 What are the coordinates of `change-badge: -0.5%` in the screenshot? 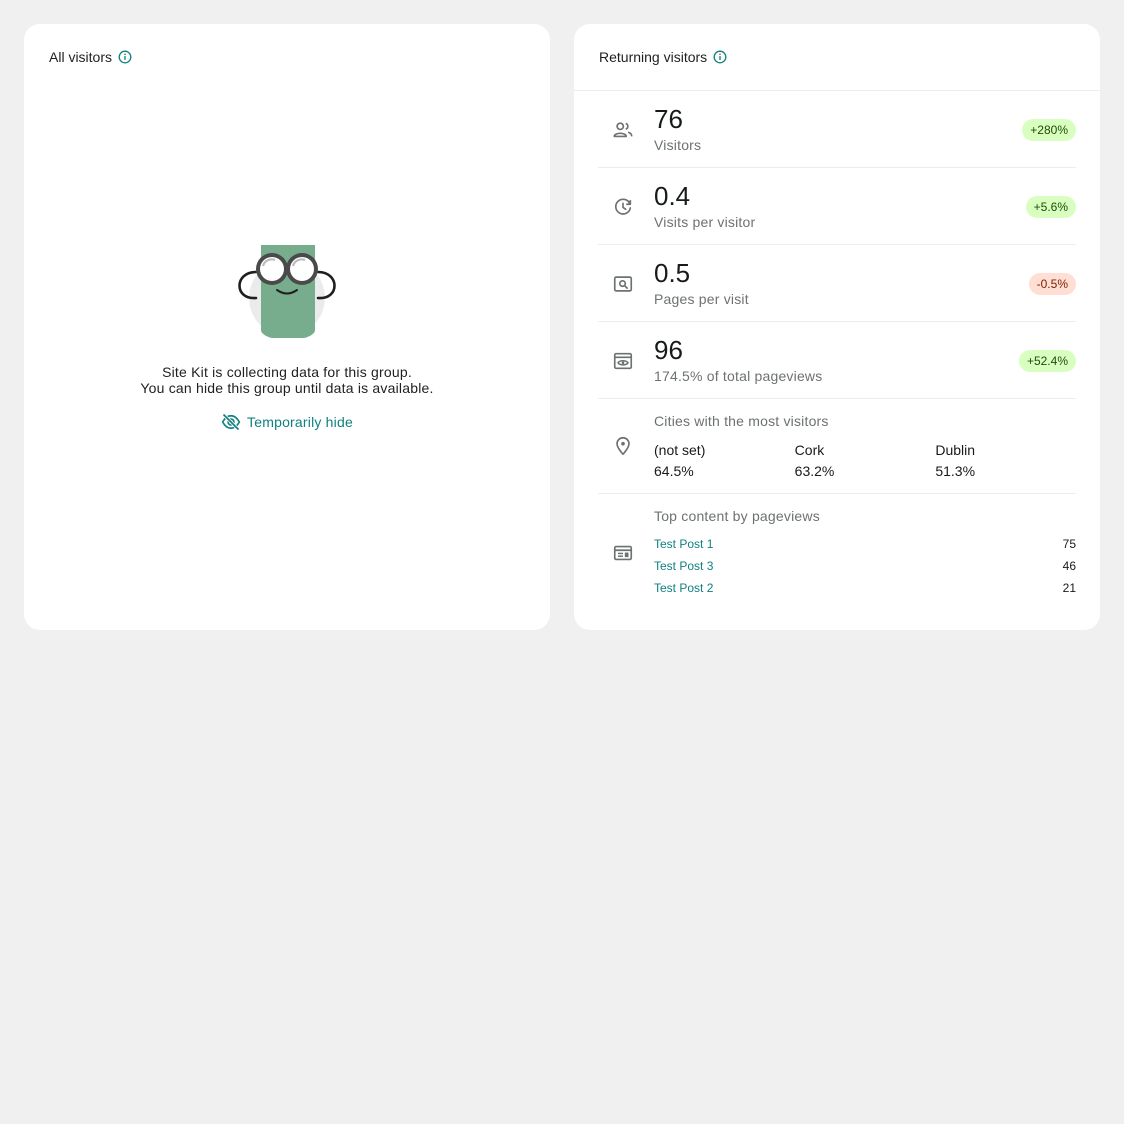 It's located at (1052, 284).